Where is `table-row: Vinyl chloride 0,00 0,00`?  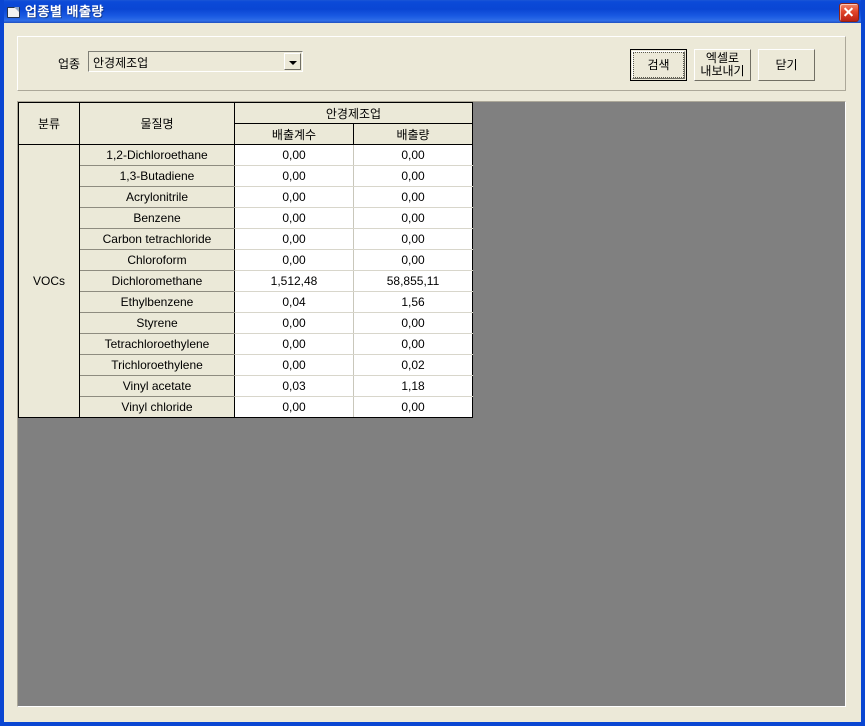
table-row: Vinyl chloride 0,00 0,00 is located at coordinates (246, 407).